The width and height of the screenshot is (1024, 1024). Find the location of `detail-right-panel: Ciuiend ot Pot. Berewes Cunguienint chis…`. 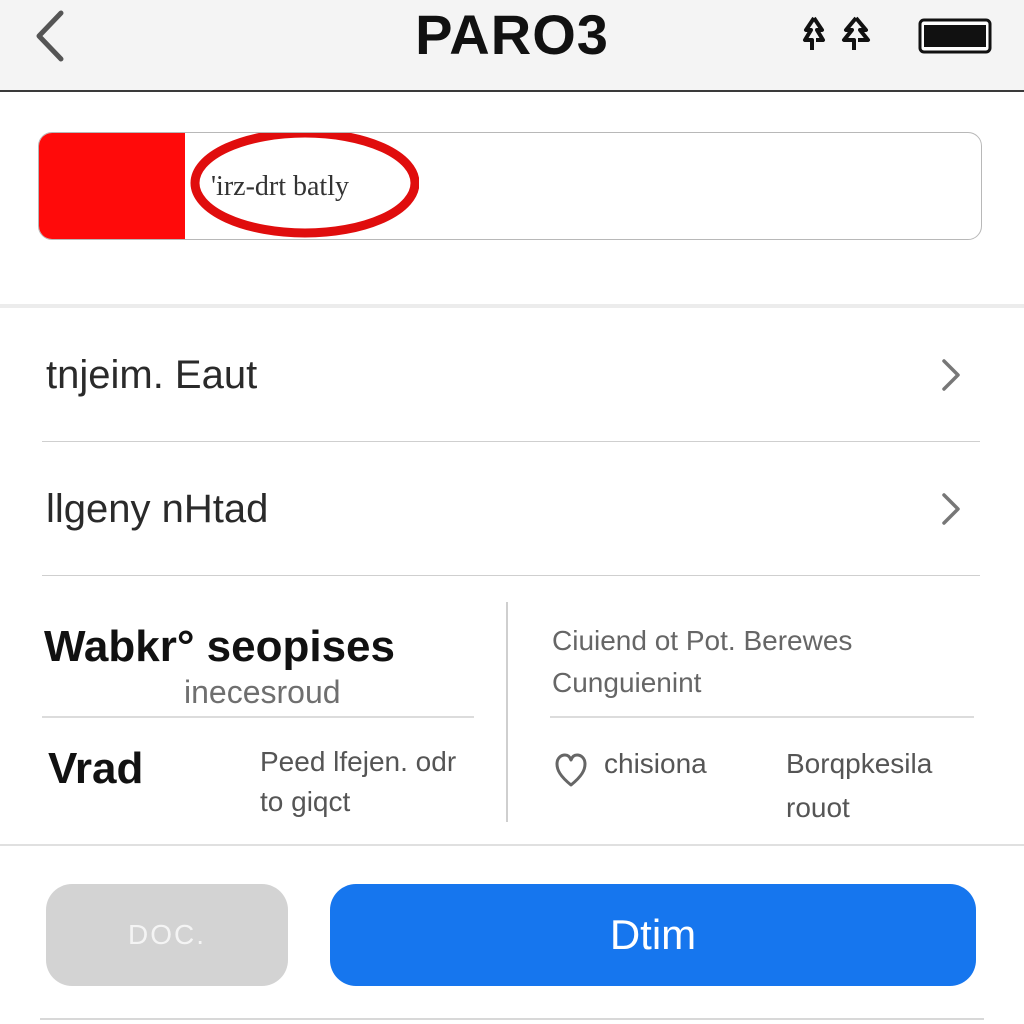

detail-right-panel: Ciuiend ot Pot. Berewes Cunguienint chis… is located at coordinates (762, 715).